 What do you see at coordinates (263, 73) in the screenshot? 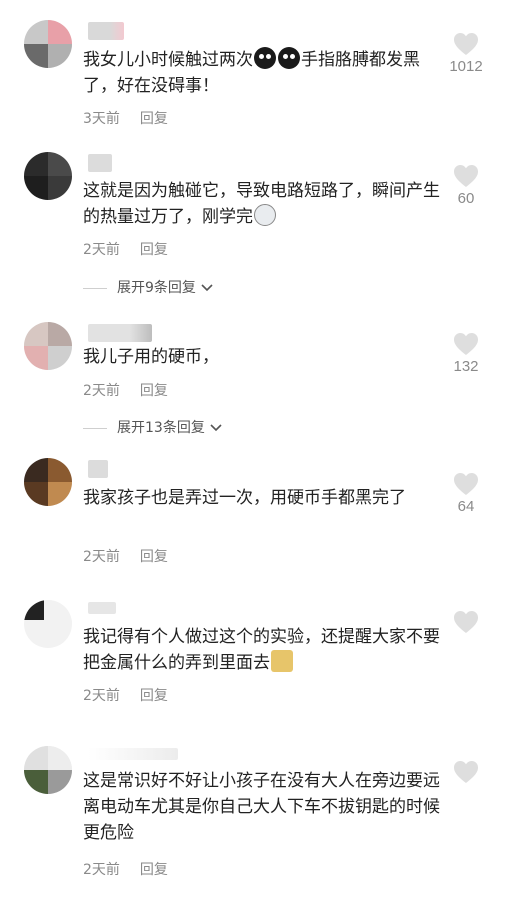
I see `comment-text: 我女儿小时候触过两次 手指胳膊都发黑了，好在没碍事！` at bounding box center [263, 73].